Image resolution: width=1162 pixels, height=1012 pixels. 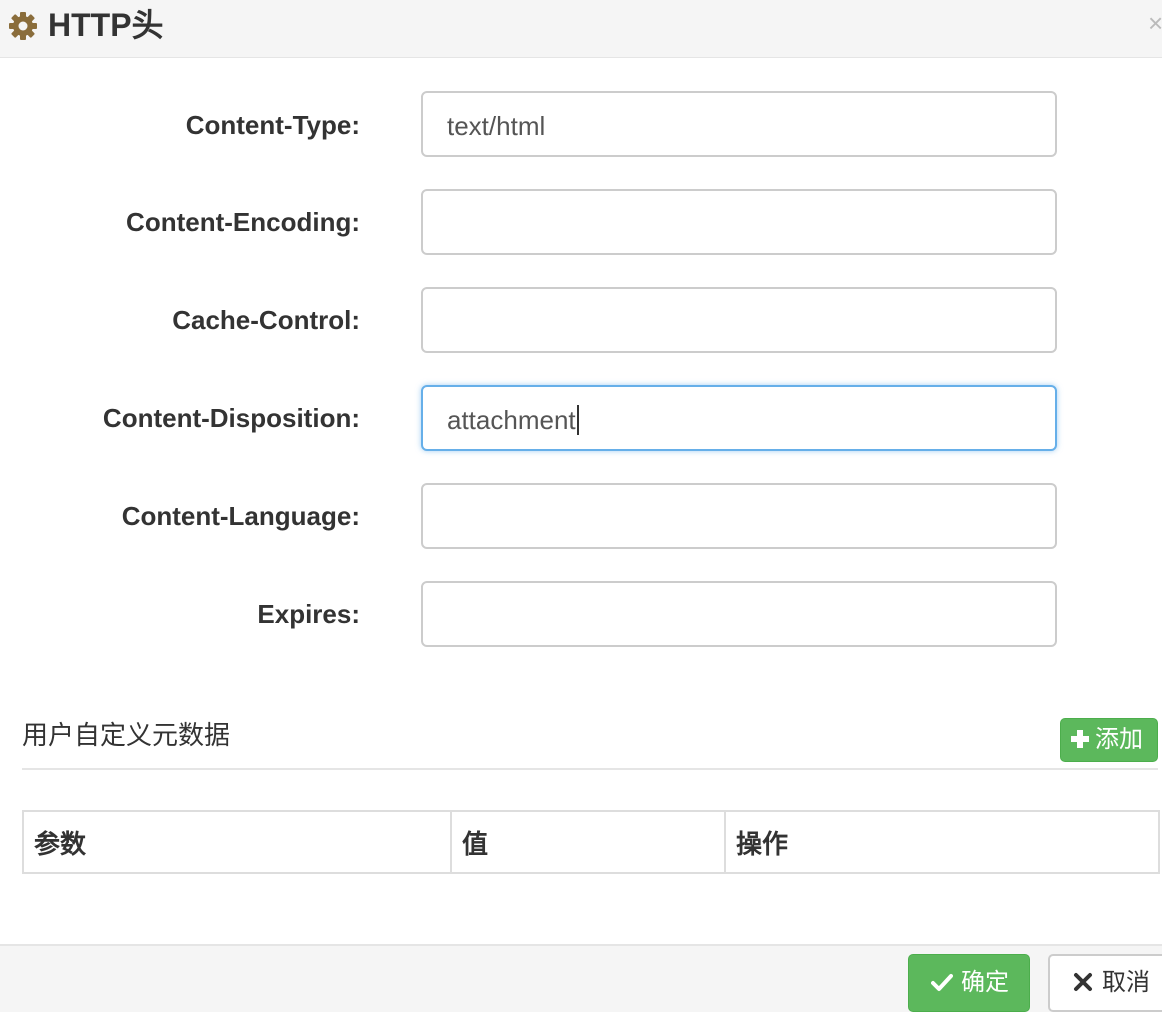 What do you see at coordinates (308, 614) in the screenshot?
I see `form-label-expires: Expires:` at bounding box center [308, 614].